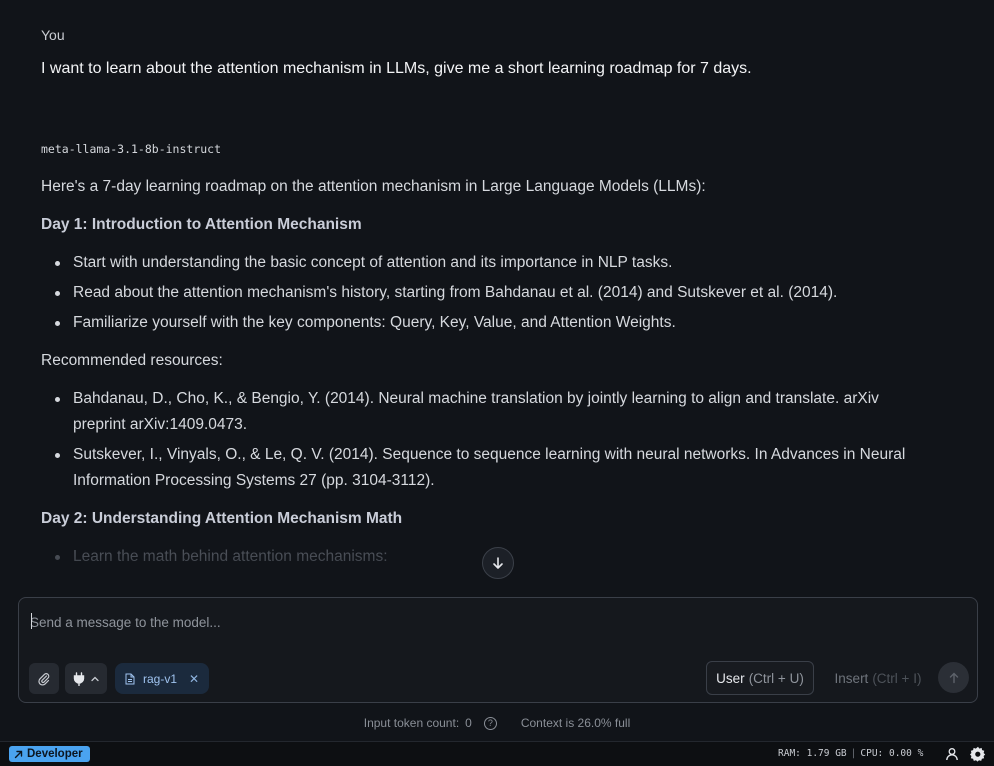 Image resolution: width=994 pixels, height=766 pixels. I want to click on resources-label: Recommended resources:, so click(132, 360).